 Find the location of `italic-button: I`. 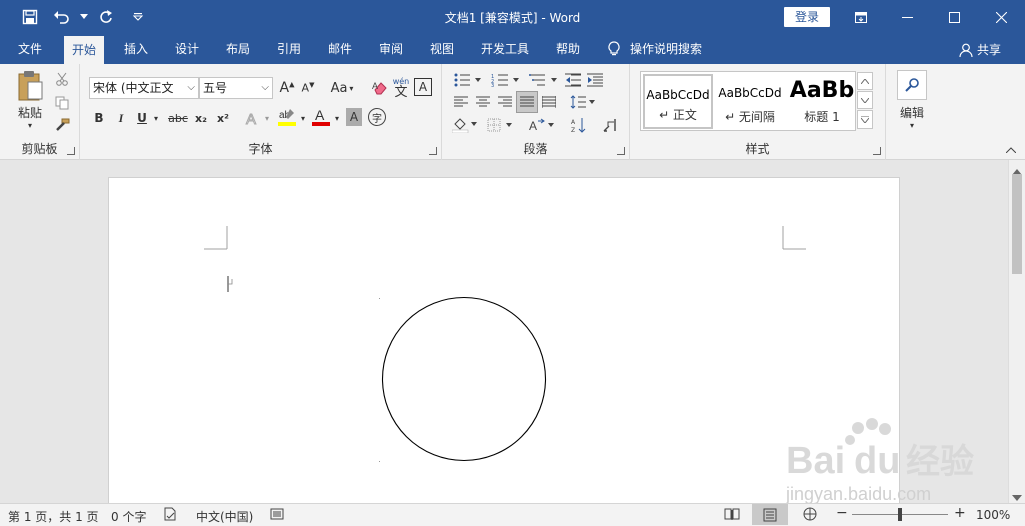

italic-button: I is located at coordinates (121, 118).